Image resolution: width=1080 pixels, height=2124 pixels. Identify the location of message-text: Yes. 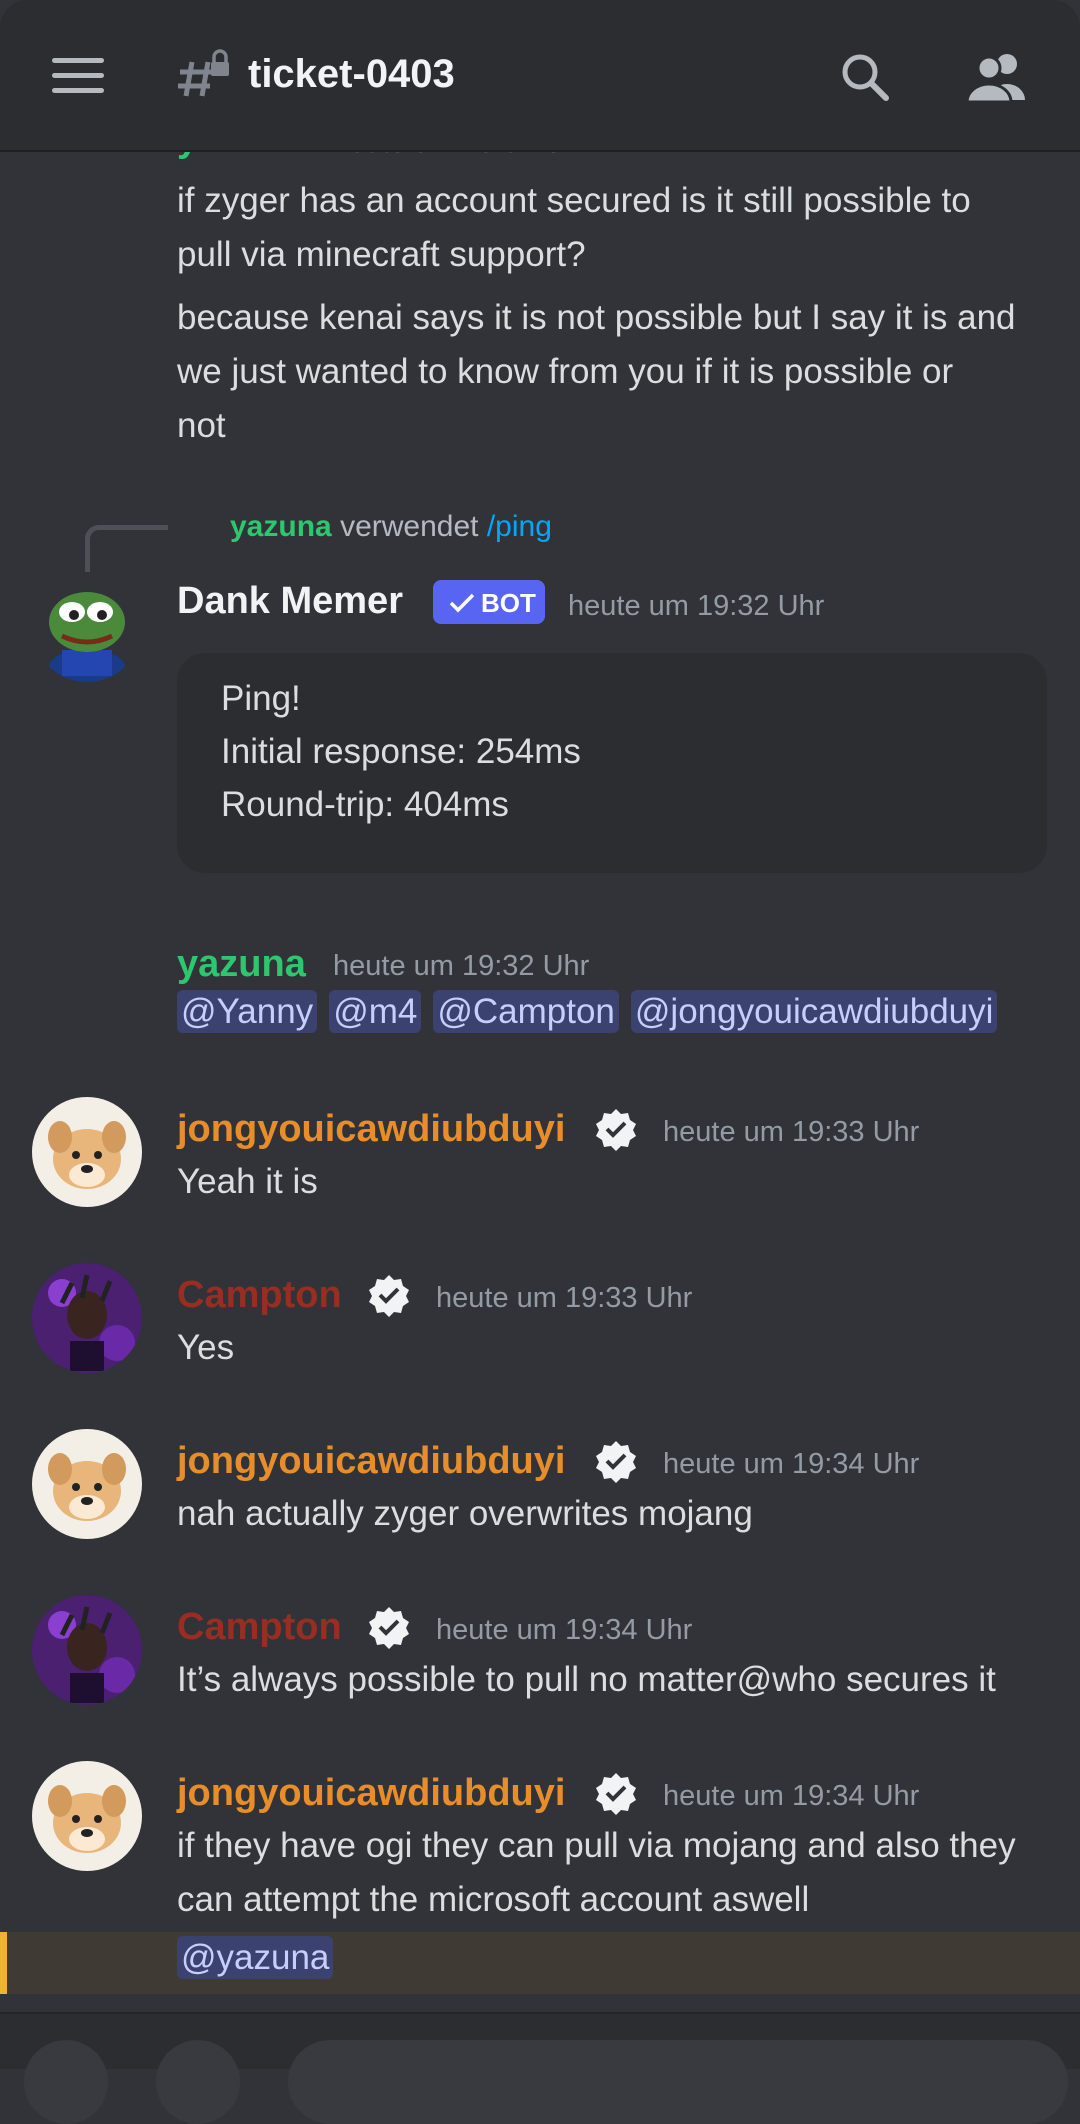
(206, 1347).